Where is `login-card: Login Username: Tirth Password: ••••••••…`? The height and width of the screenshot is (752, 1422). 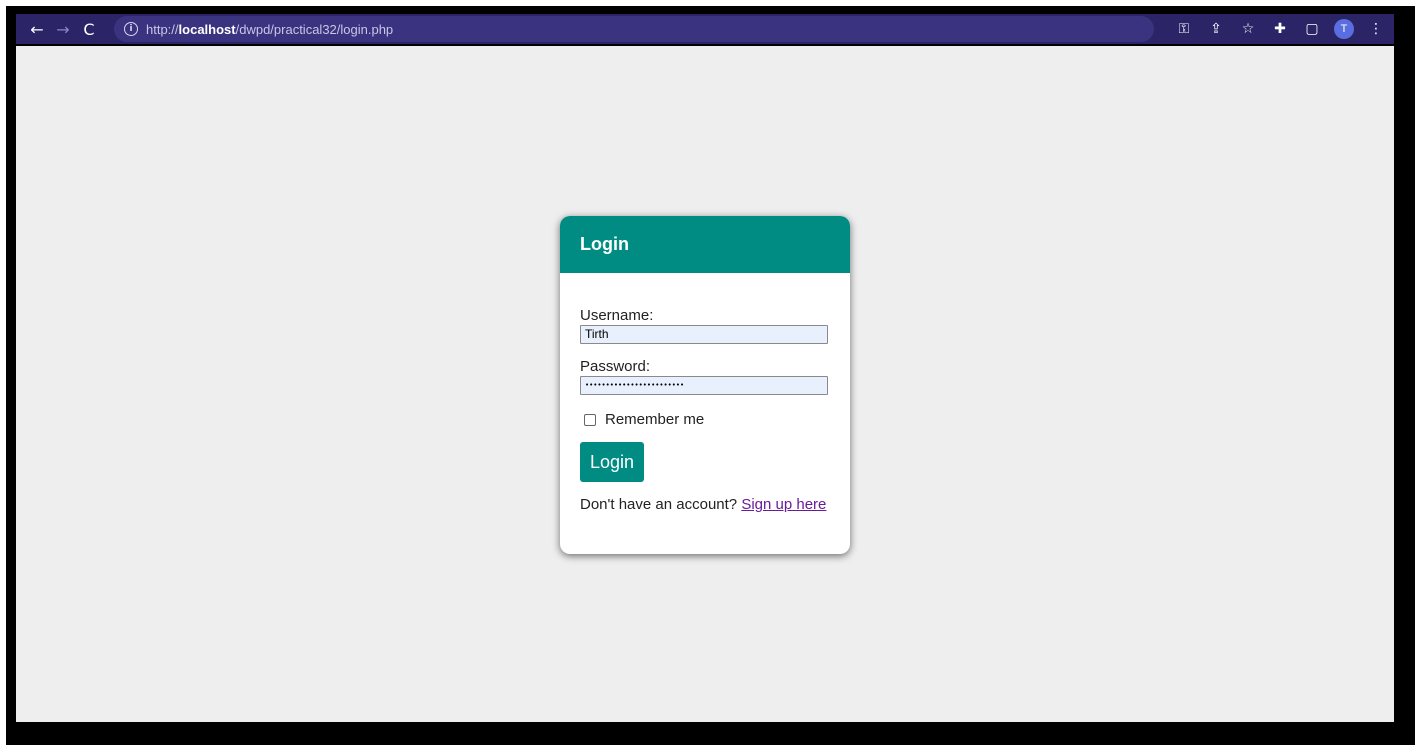 login-card: Login Username: Tirth Password: ••••••••… is located at coordinates (705, 385).